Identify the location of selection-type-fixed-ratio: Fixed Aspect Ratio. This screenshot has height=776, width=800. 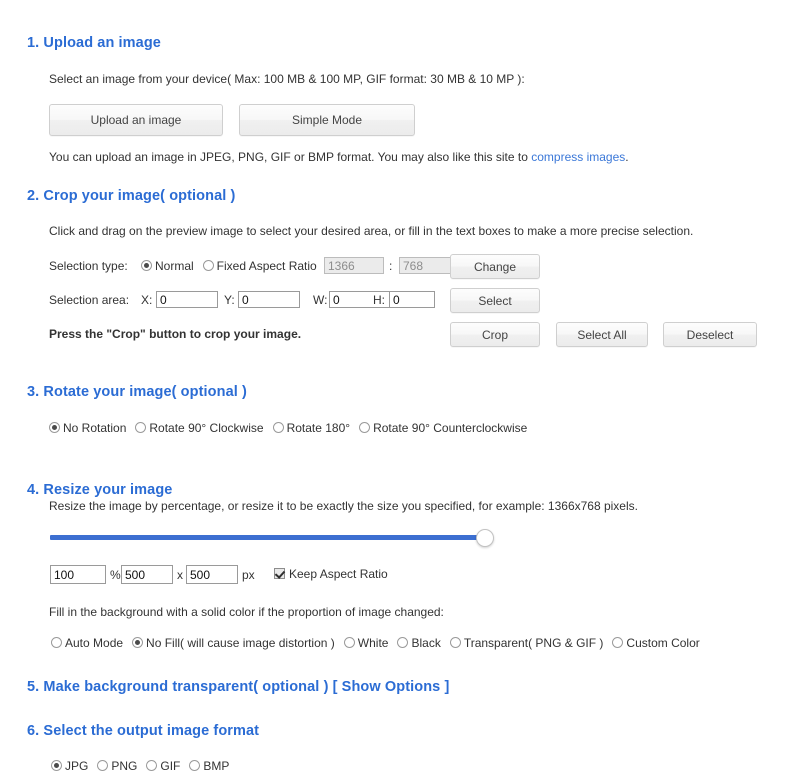
(259, 266).